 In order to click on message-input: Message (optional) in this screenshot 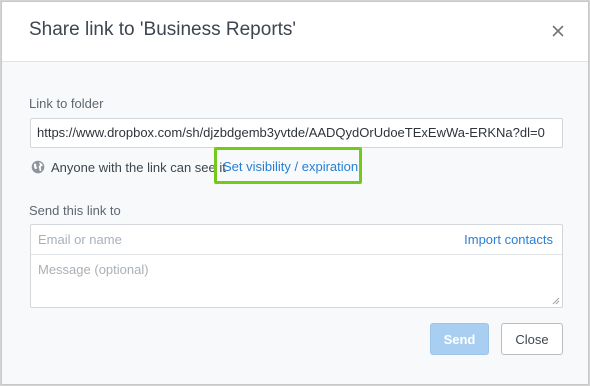, I will do `click(93, 269)`.